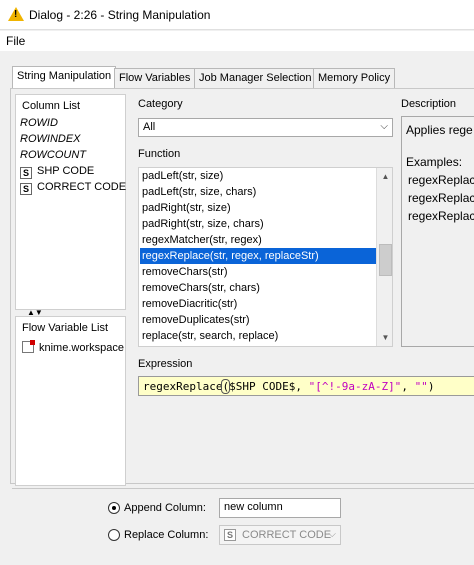  I want to click on function-item: removeChars(str), so click(259, 272).